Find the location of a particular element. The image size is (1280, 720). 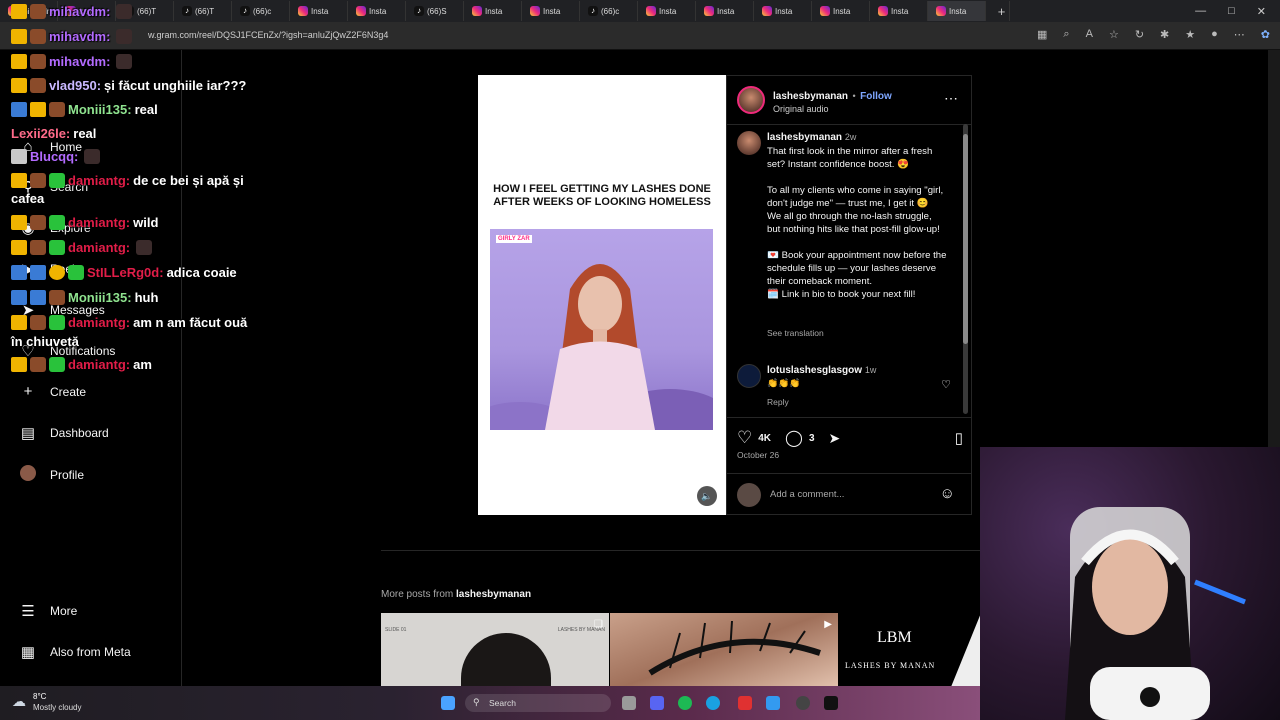

profile-avatar is located at coordinates (28, 475).